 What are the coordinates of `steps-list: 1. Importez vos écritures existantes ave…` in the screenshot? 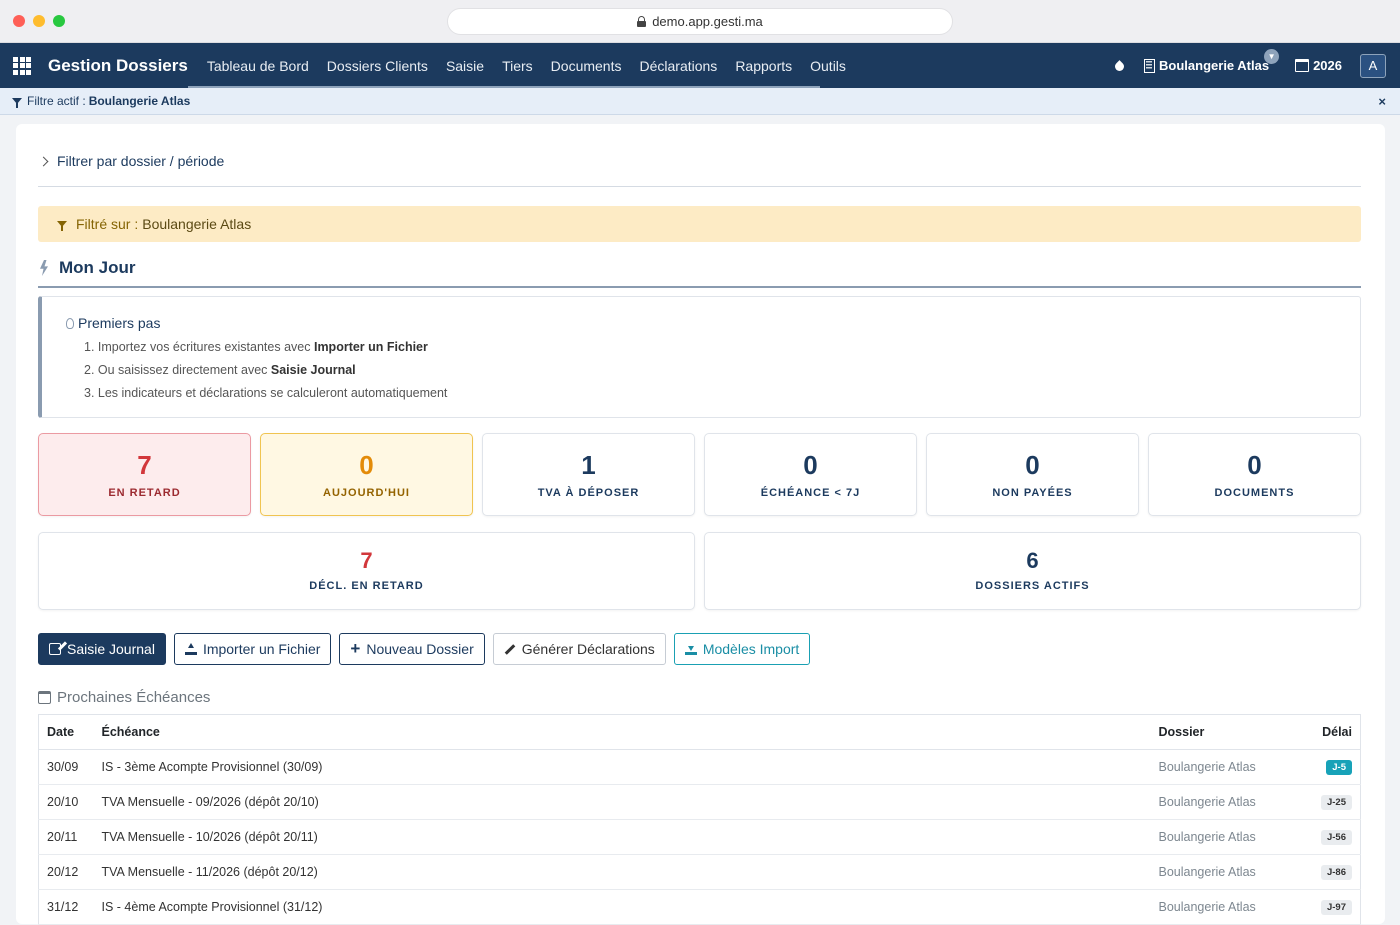 It's located at (265, 374).